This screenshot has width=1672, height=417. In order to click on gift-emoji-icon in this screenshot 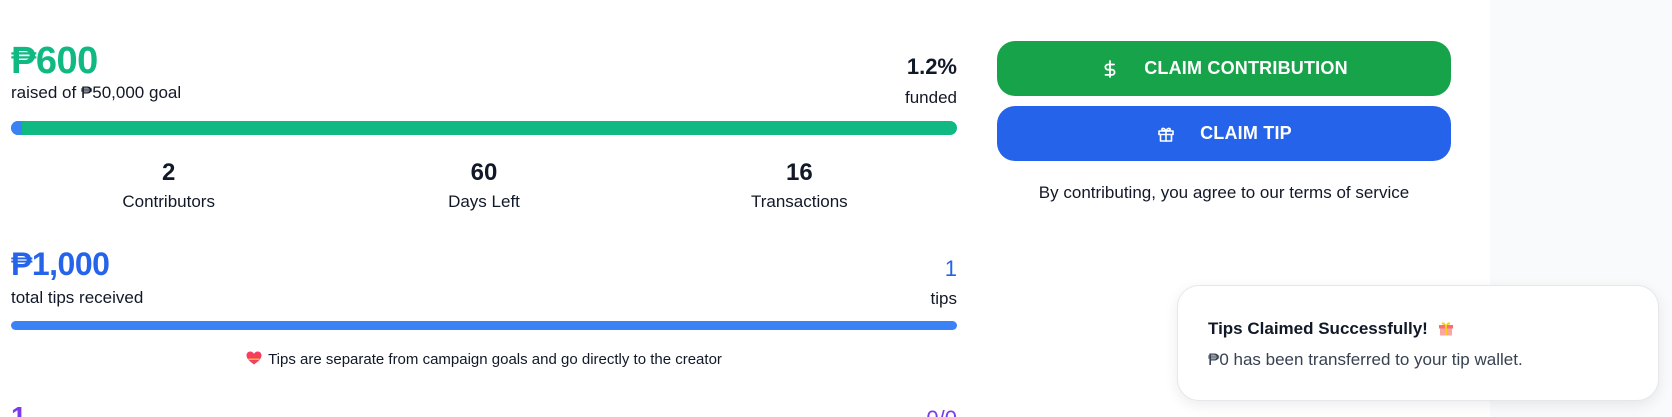, I will do `click(1446, 328)`.